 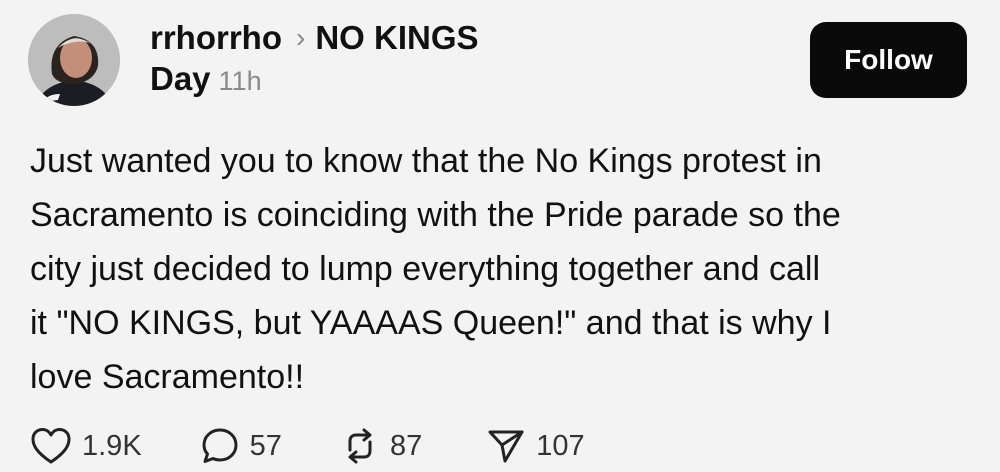 What do you see at coordinates (241, 446) in the screenshot?
I see `comment-button: 57` at bounding box center [241, 446].